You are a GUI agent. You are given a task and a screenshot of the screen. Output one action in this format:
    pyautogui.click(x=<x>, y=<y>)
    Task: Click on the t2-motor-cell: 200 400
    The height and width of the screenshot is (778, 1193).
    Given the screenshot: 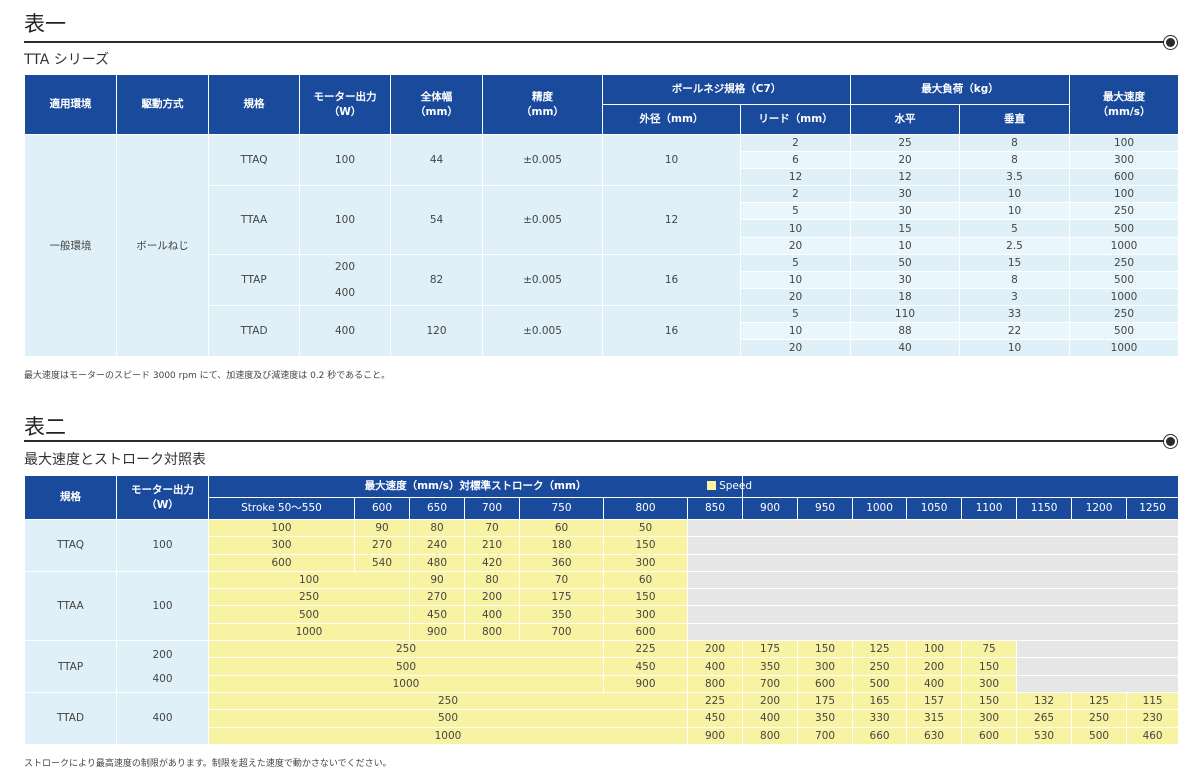 What is the action you would take?
    pyautogui.click(x=162, y=666)
    